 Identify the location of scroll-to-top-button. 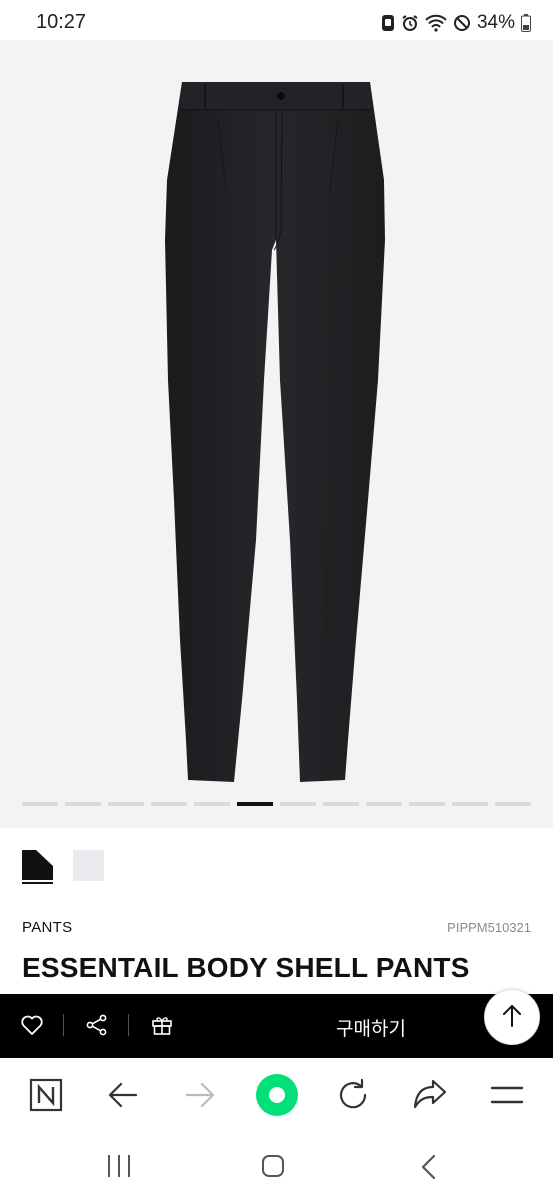
(512, 1017).